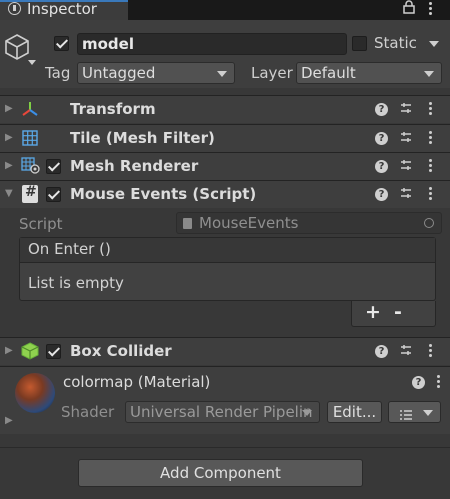 The height and width of the screenshot is (499, 450). Describe the element at coordinates (163, 194) in the screenshot. I see `component-title: Mouse Events (Script)` at that location.